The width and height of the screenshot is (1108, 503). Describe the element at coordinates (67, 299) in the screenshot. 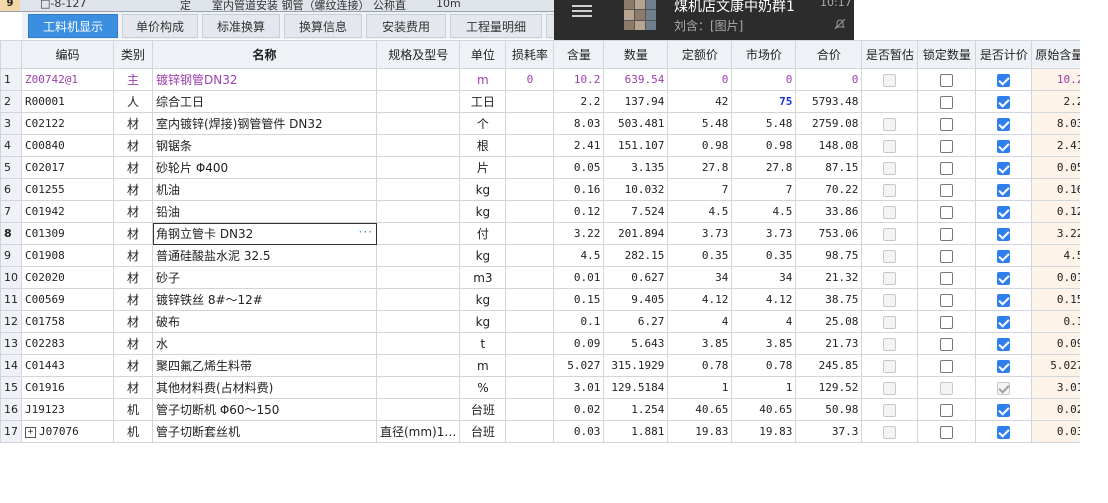

I see `cell-code: C00569` at that location.